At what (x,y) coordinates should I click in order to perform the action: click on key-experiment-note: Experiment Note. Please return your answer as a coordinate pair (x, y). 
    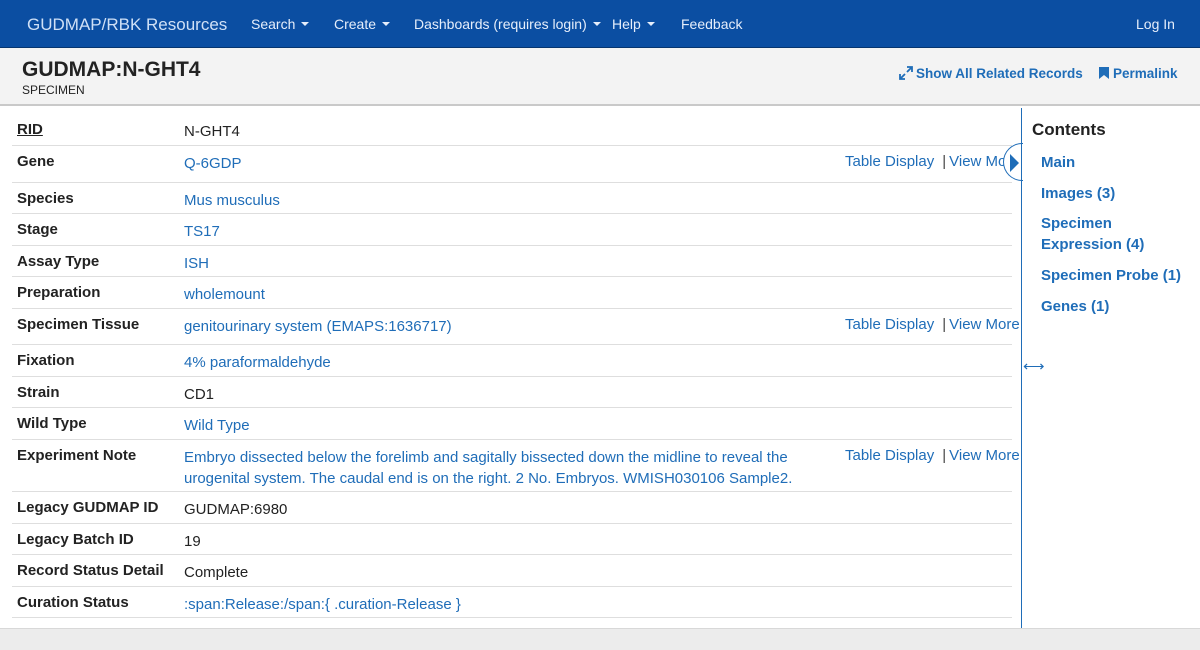
    Looking at the image, I should click on (77, 455).